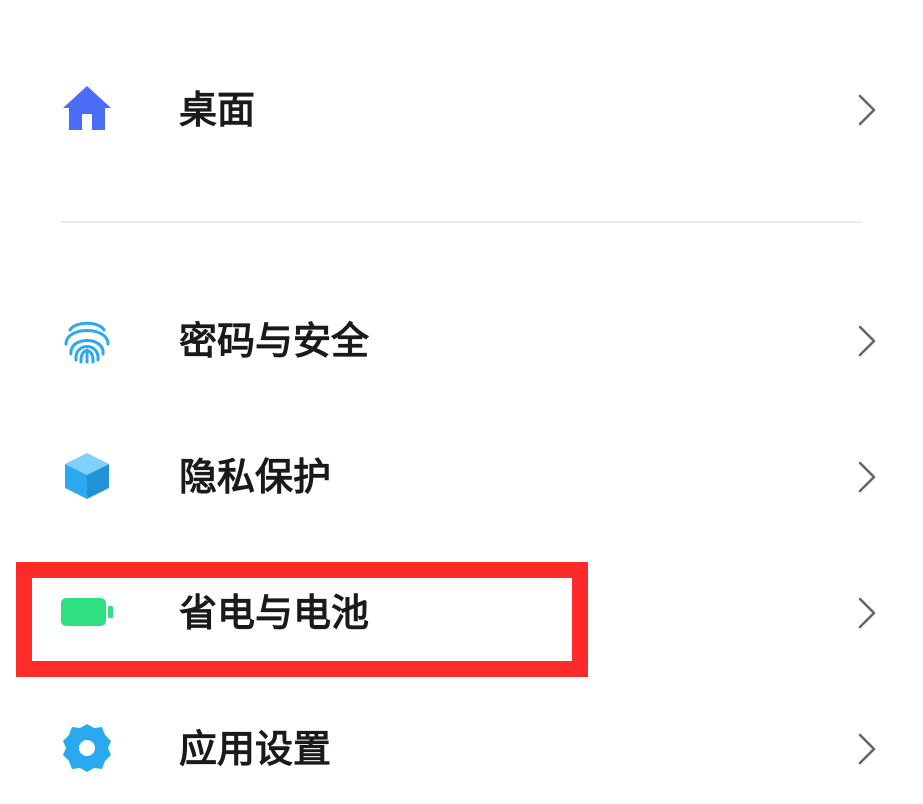 Image resolution: width=923 pixels, height=804 pixels. I want to click on battery-icon, so click(87, 612).